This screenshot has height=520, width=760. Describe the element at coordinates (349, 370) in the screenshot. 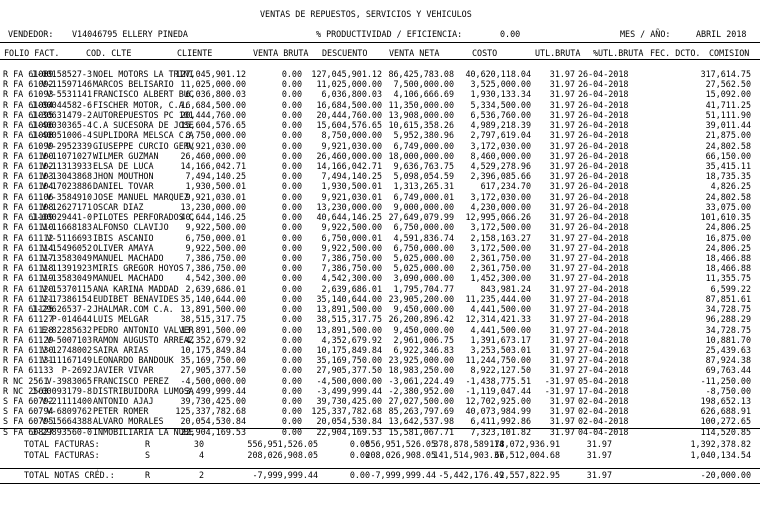

I see `row-cell-venta-neta: 27,905,377.50` at that location.